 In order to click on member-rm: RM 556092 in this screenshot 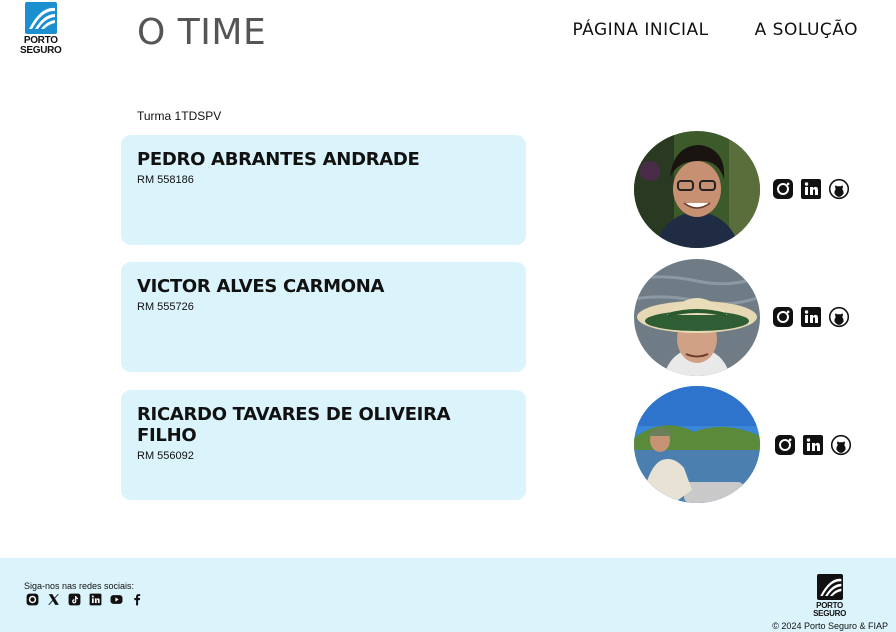, I will do `click(165, 456)`.